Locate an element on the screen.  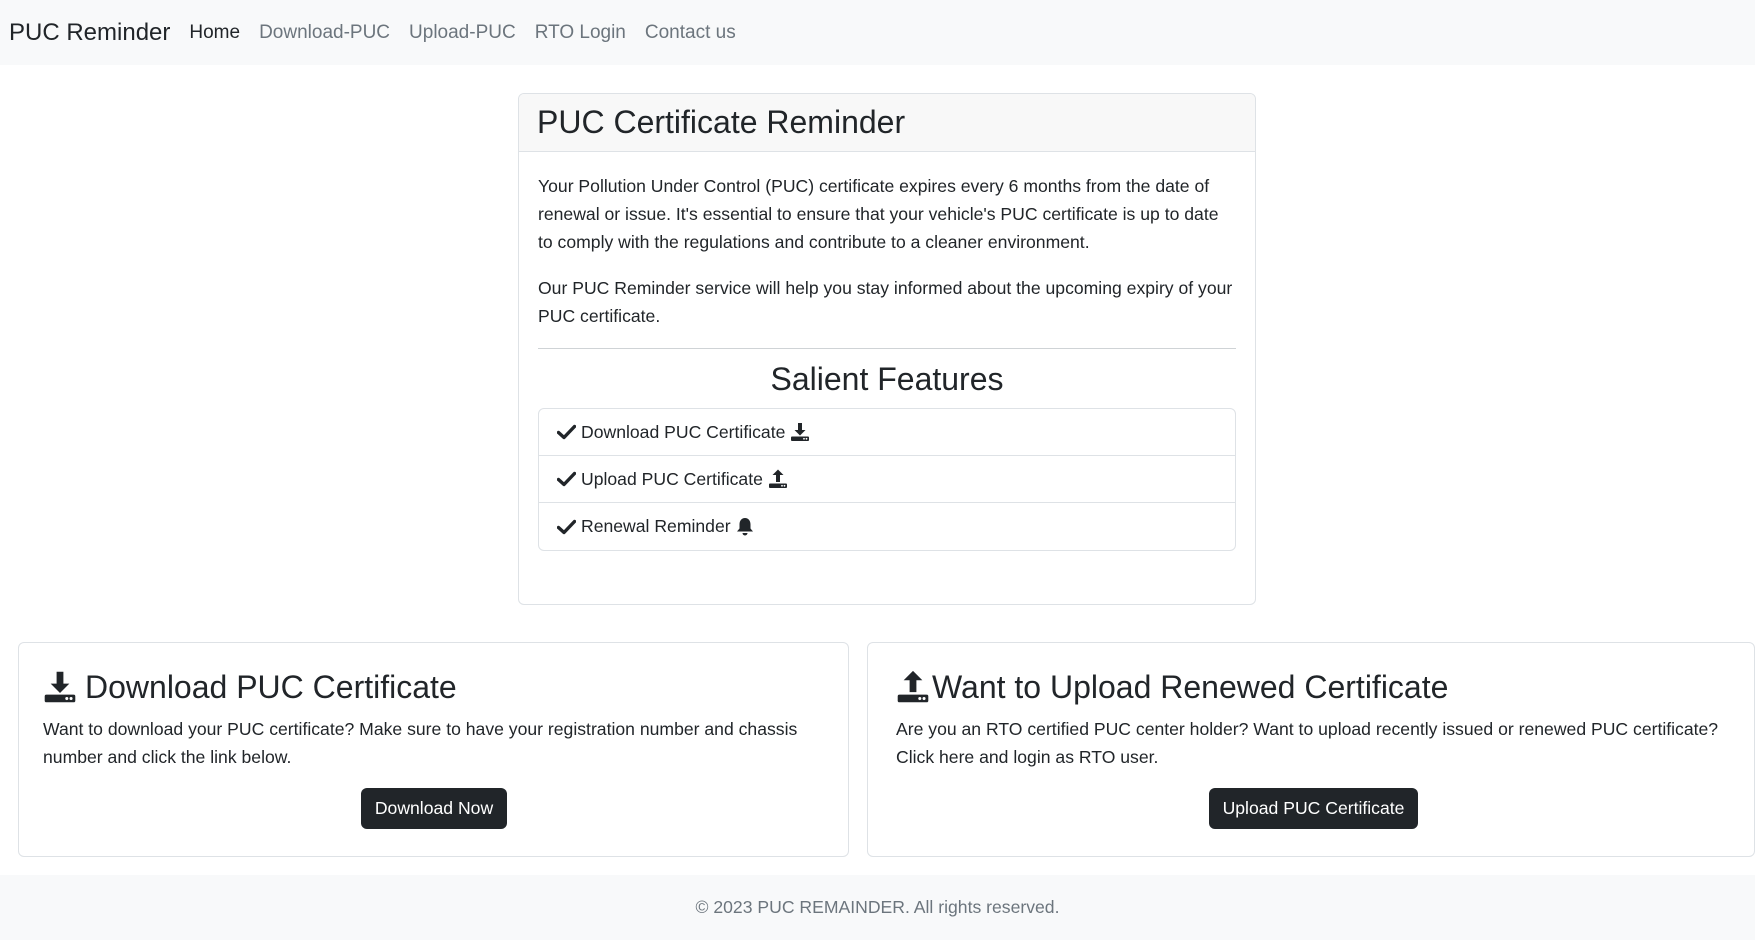
feature-item-reminder: Renewal Reminder is located at coordinates (887, 526).